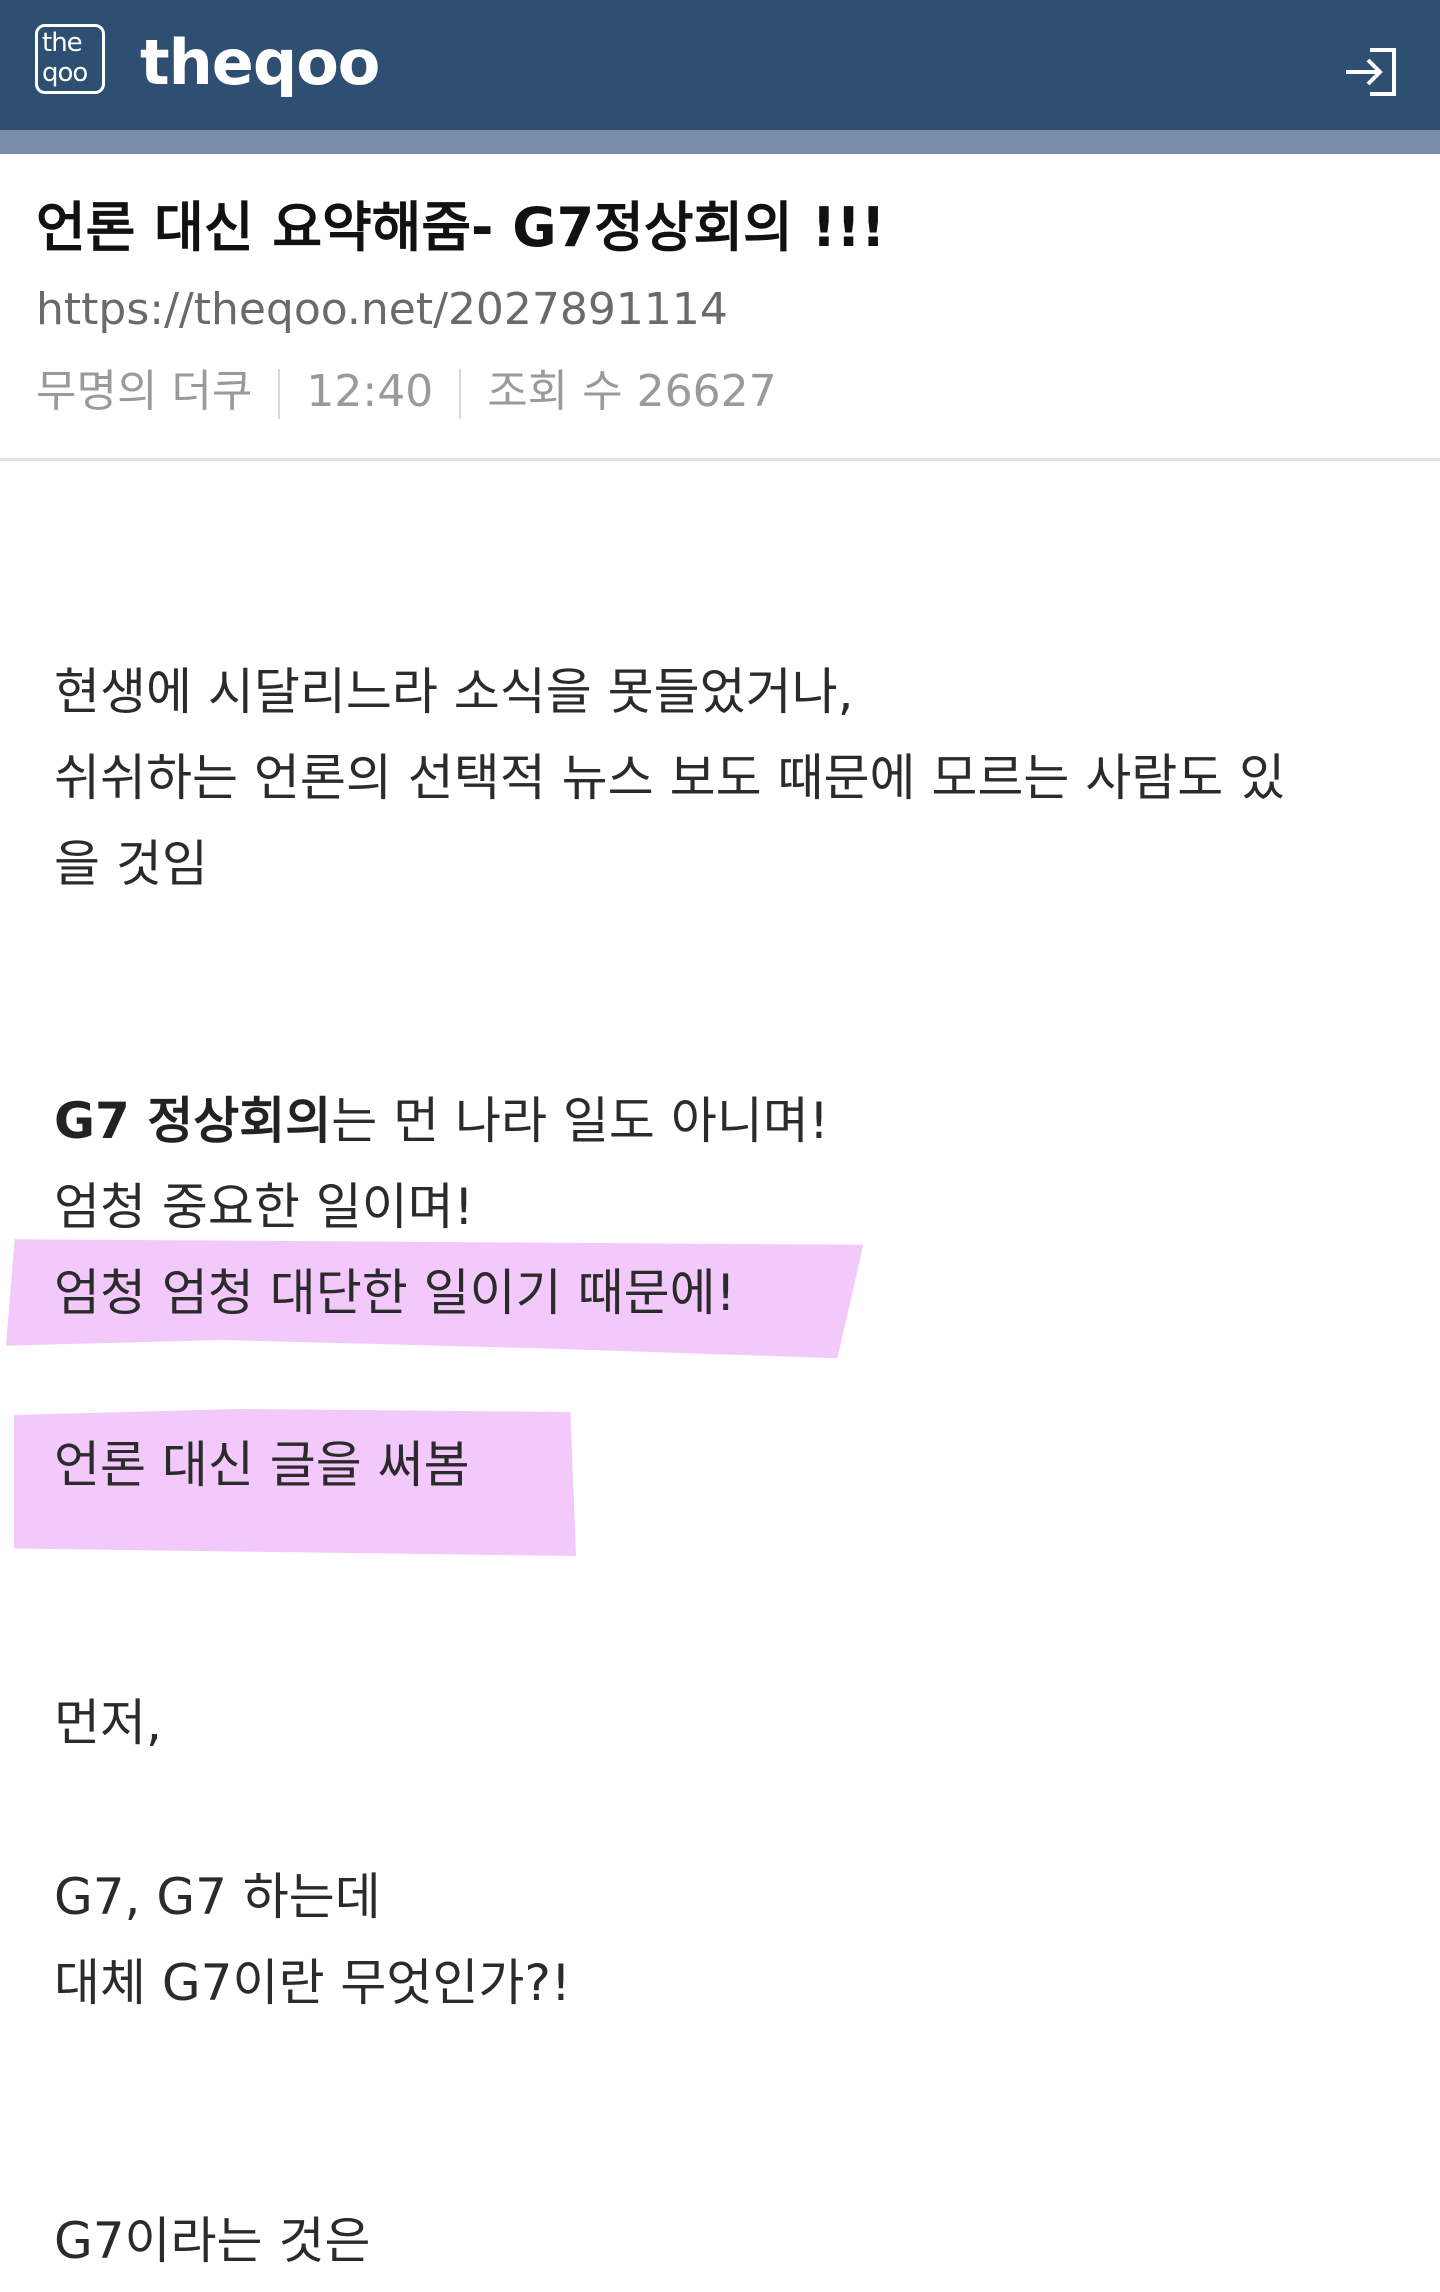  Describe the element at coordinates (724, 1723) in the screenshot. I see `body-paragraph: 먼저,` at that location.